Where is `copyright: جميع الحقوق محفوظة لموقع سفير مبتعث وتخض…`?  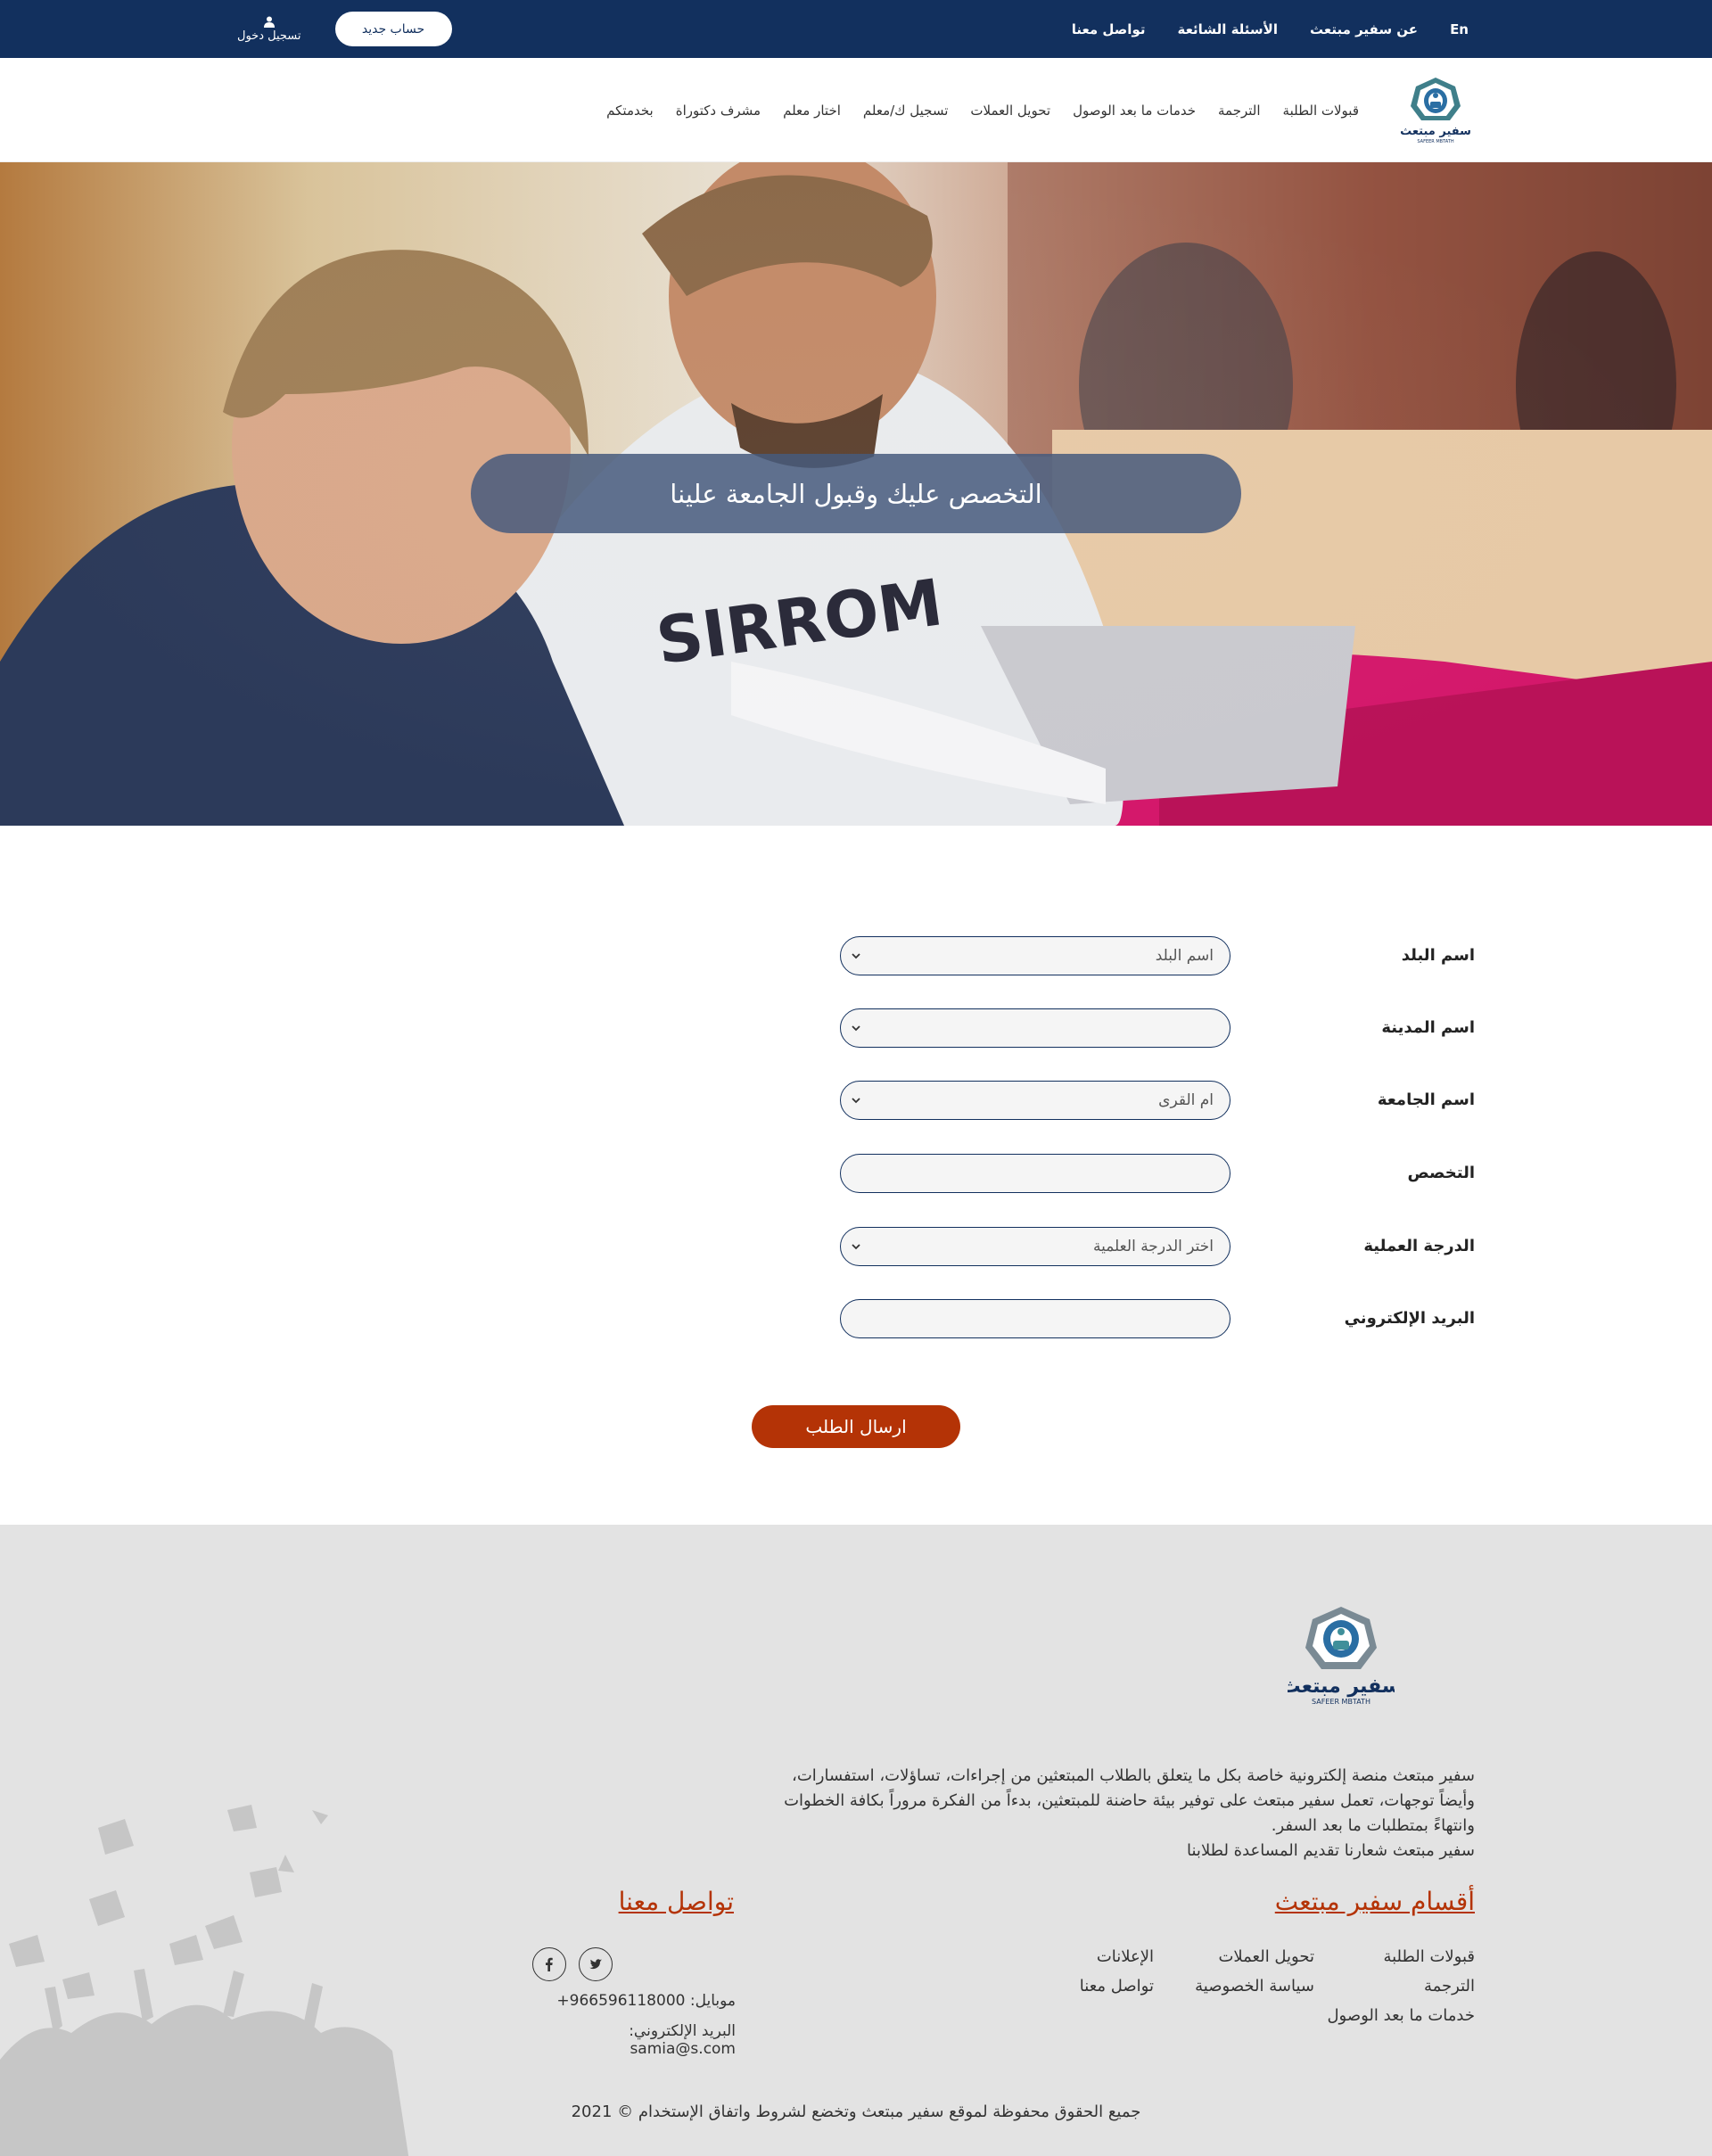
copyright: جميع الحقوق محفوظة لموقع سفير مبتعث وتخض… is located at coordinates (856, 2112).